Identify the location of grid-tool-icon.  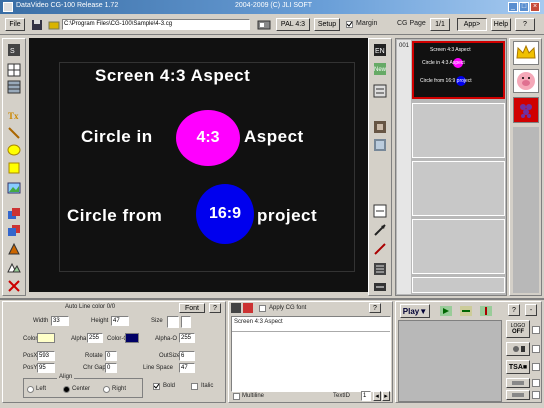
(14, 70).